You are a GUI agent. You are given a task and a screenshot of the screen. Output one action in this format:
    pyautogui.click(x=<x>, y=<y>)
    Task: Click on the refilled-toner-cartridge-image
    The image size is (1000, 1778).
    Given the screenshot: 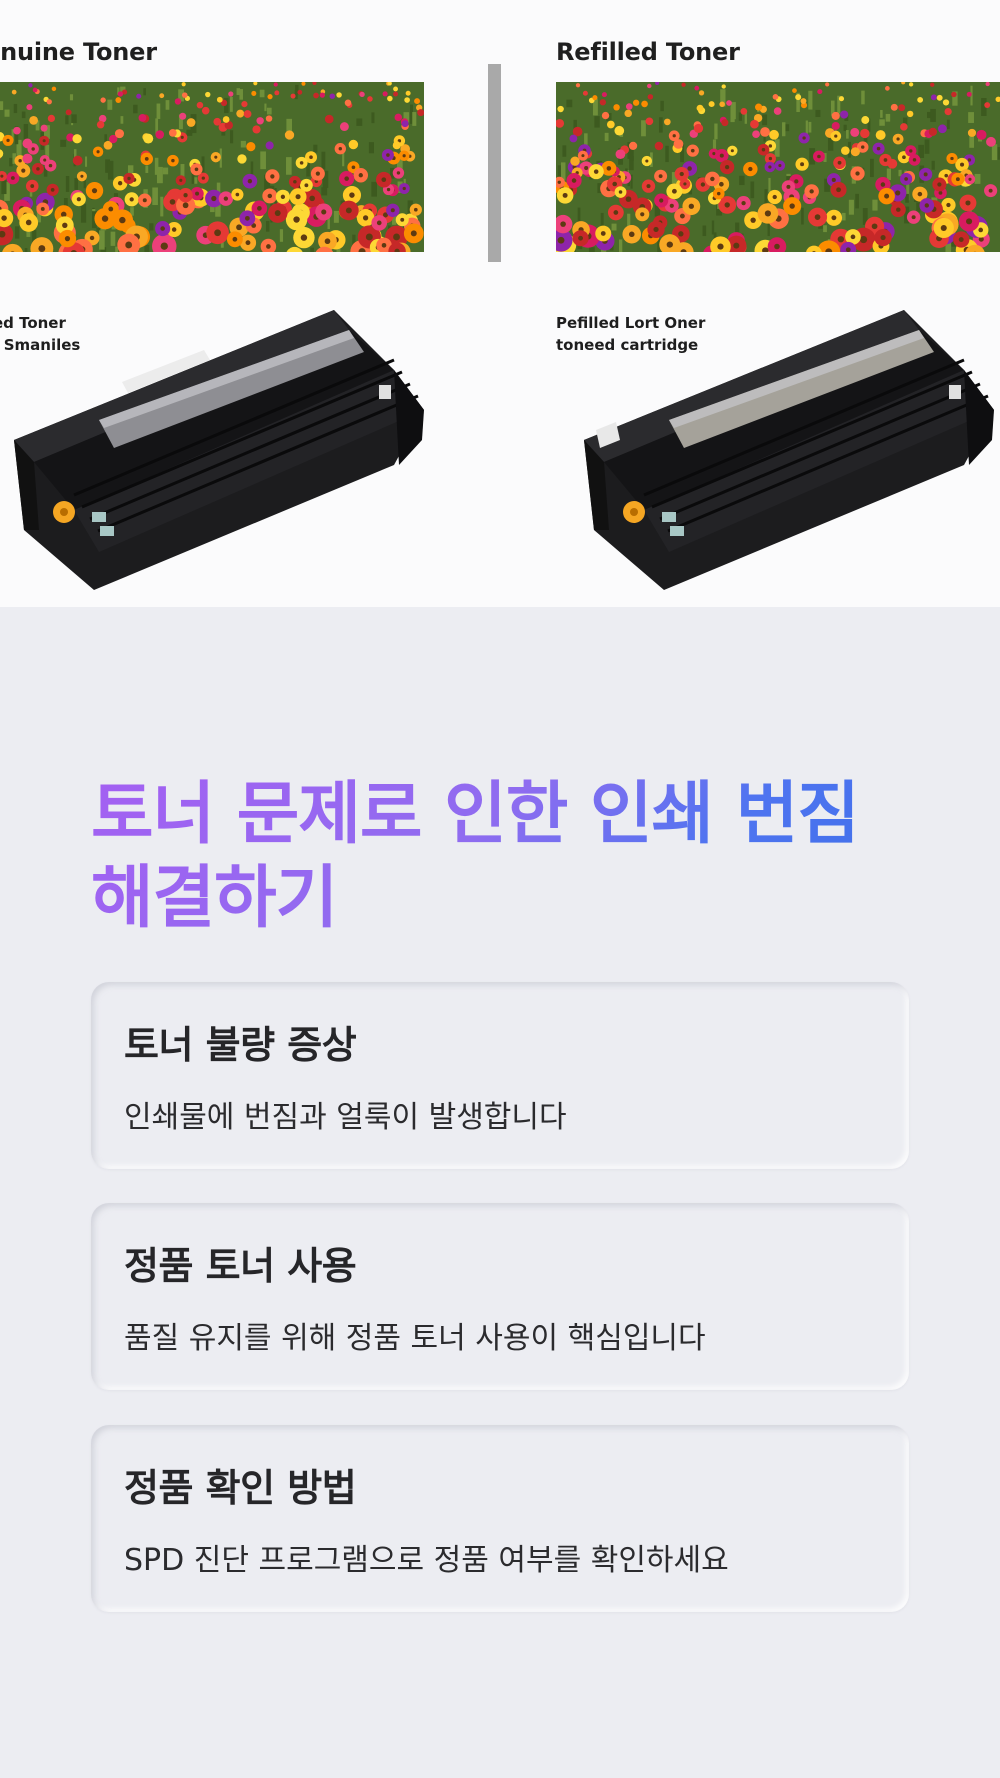 What is the action you would take?
    pyautogui.click(x=787, y=440)
    